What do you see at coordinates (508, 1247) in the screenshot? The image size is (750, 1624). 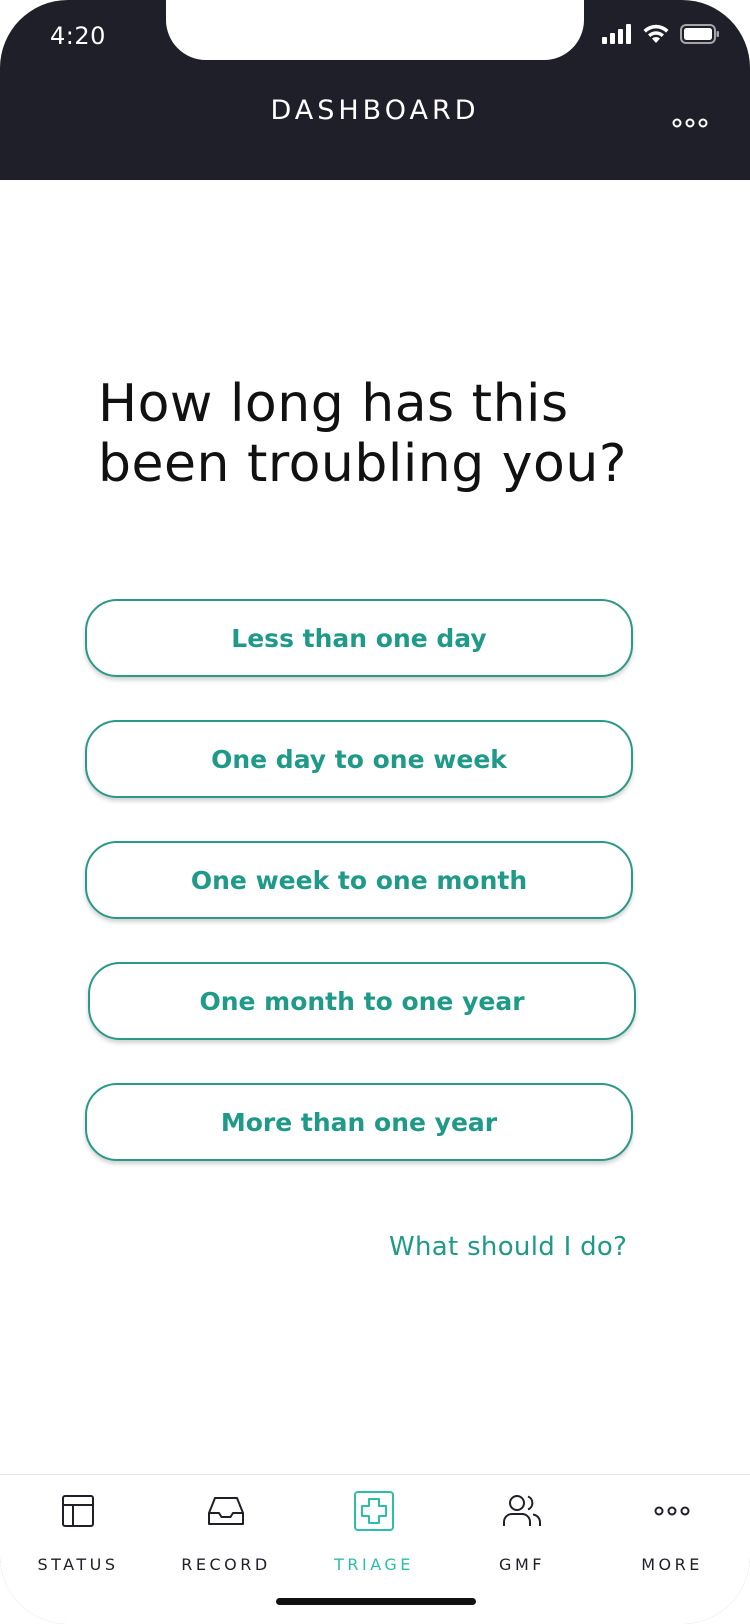 I see `help-link: What should I do?` at bounding box center [508, 1247].